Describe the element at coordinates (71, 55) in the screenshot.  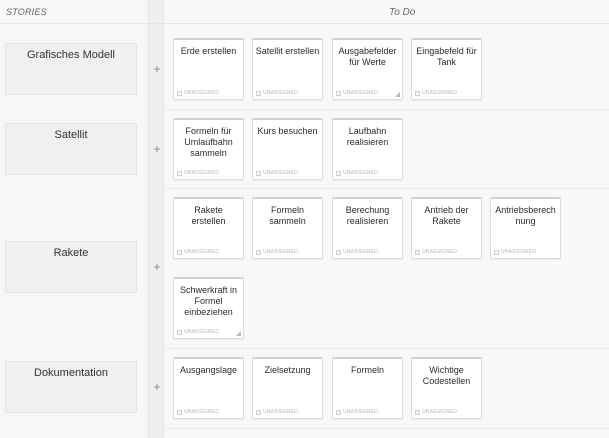
I see `story-title: Grafisches Modell` at that location.